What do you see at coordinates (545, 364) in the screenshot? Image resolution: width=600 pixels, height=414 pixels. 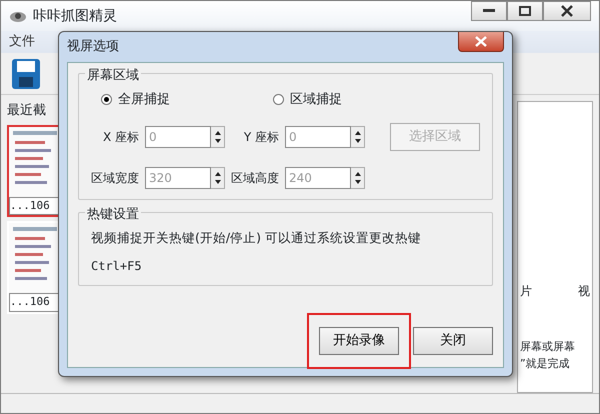 I see `panel-text: ”就是完成` at bounding box center [545, 364].